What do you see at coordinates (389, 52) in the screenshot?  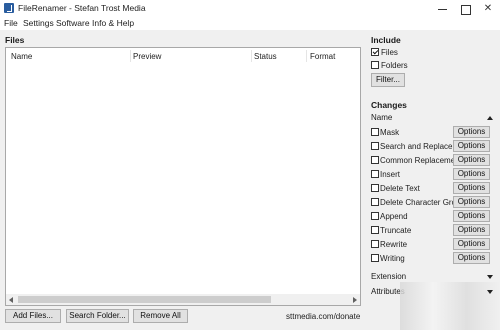 I see `files-checkbox-label: Files` at bounding box center [389, 52].